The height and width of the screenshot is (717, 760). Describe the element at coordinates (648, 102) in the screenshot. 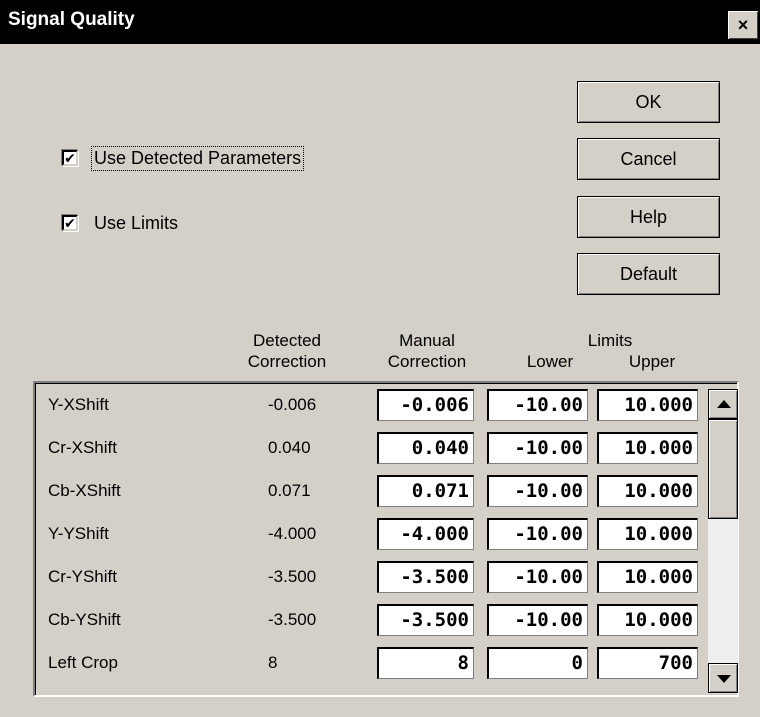

I see `ok-button: OK` at that location.